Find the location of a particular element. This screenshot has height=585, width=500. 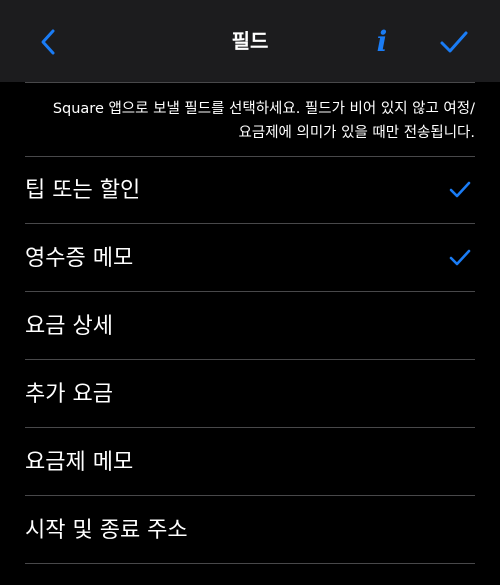

done-button is located at coordinates (454, 42).